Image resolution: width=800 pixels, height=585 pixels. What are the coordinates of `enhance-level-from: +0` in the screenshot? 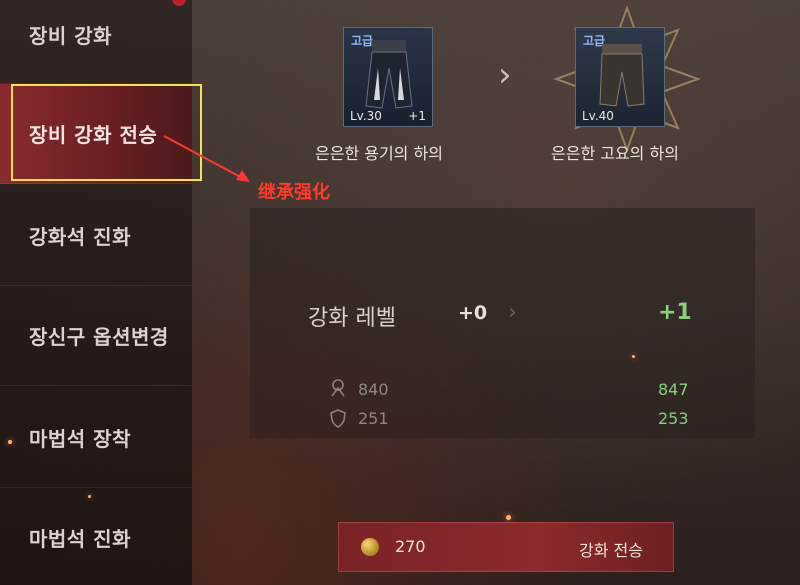 It's located at (473, 313).